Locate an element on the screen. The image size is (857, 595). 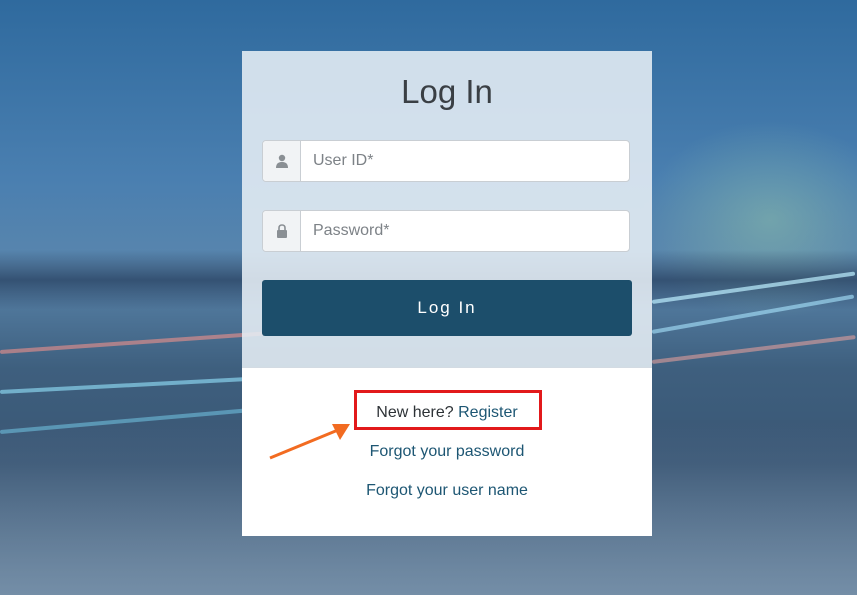
lock-icon is located at coordinates (282, 231).